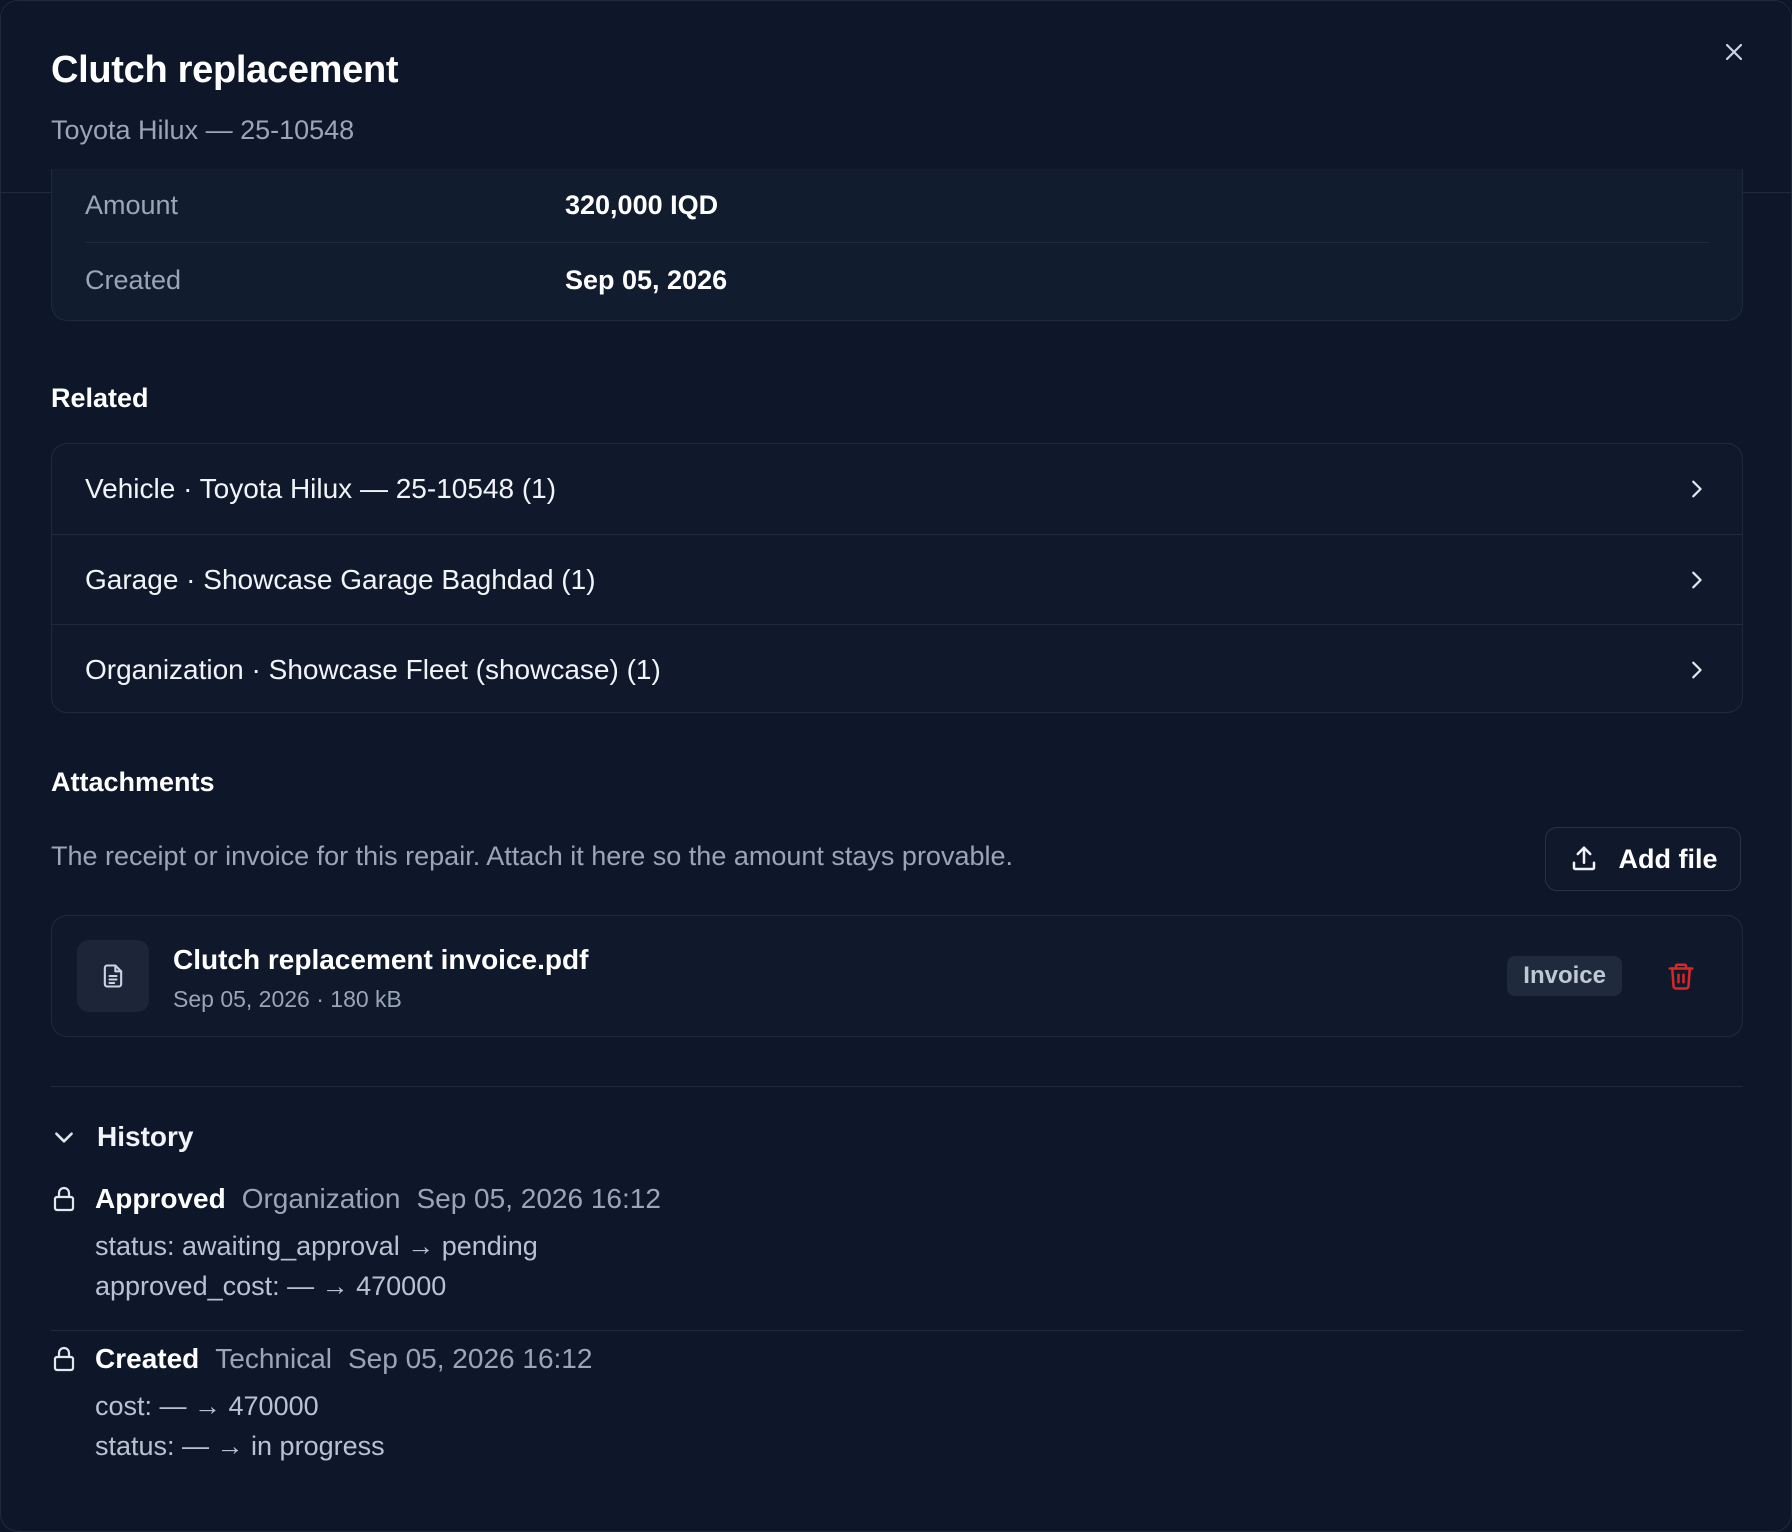 This screenshot has width=1792, height=1532. What do you see at coordinates (897, 280) in the screenshot?
I see `detail-row-created: Created Sep 05, 2026` at bounding box center [897, 280].